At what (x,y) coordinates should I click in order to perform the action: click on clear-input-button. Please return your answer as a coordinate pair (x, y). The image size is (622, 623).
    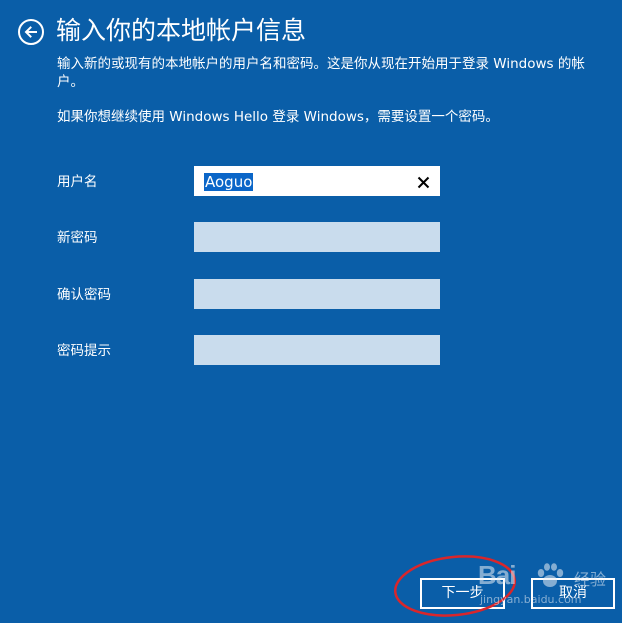
    Looking at the image, I should click on (423, 182).